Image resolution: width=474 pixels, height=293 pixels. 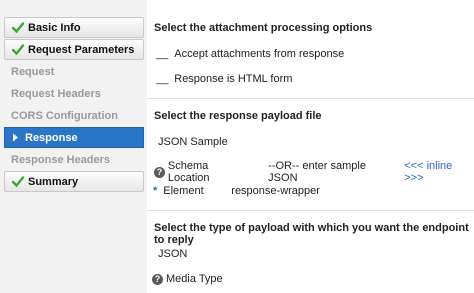 What do you see at coordinates (56, 93) in the screenshot?
I see `nav-label: Request Headers` at bounding box center [56, 93].